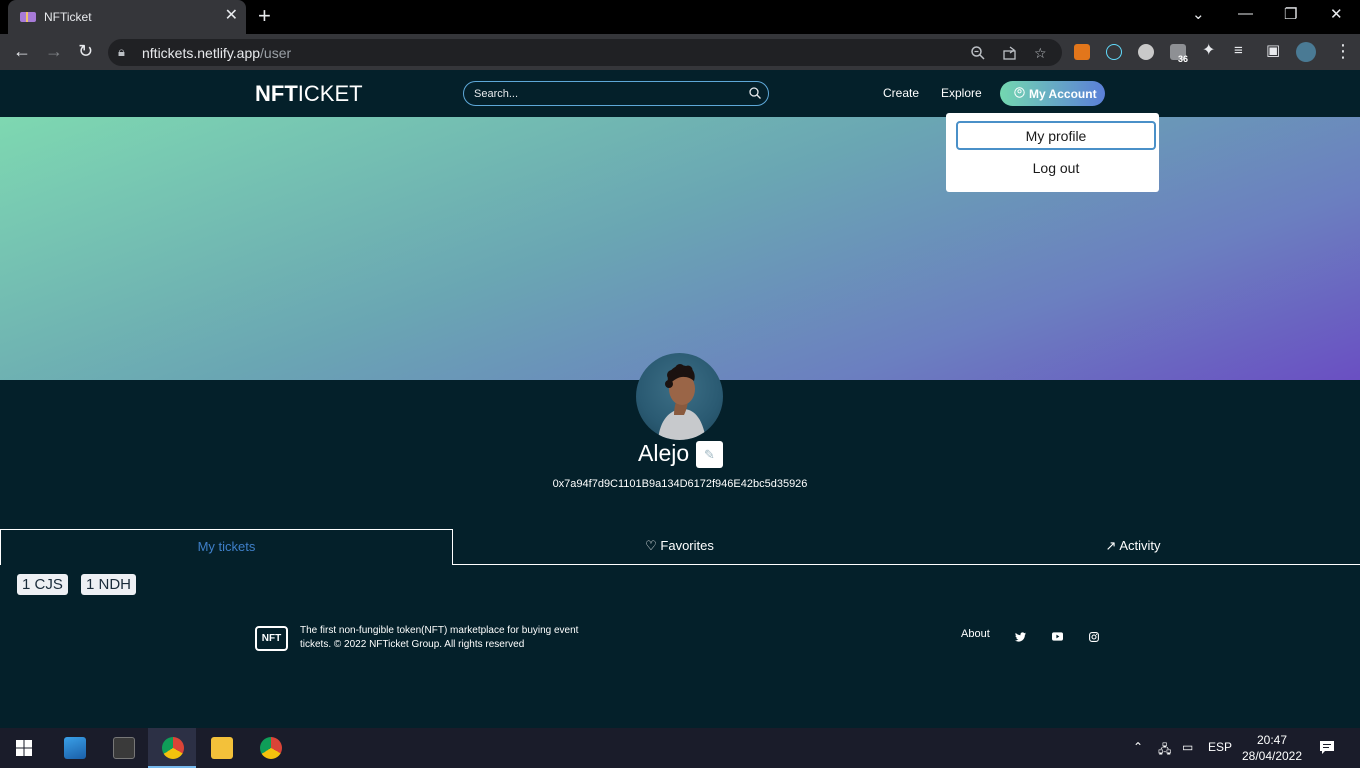 This screenshot has height=768, width=1360. I want to click on twitter-icon, so click(1020, 637).